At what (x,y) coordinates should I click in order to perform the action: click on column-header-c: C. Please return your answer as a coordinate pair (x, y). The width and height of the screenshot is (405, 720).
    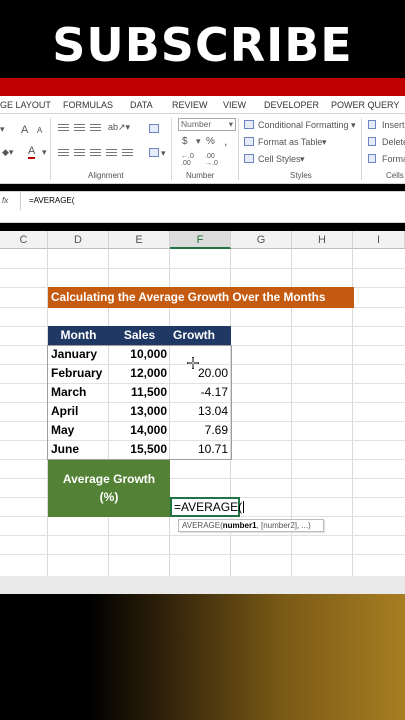
    Looking at the image, I should click on (24, 240).